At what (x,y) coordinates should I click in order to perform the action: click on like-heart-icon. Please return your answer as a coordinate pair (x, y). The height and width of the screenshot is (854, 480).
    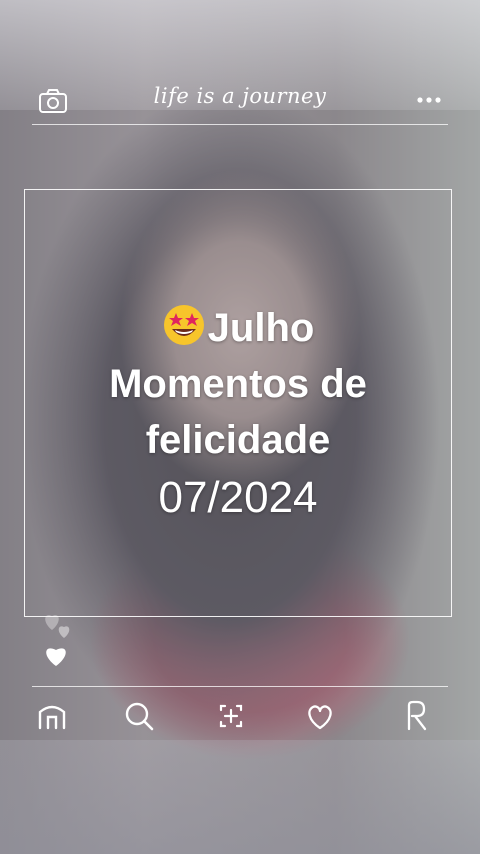
    Looking at the image, I should click on (56, 657).